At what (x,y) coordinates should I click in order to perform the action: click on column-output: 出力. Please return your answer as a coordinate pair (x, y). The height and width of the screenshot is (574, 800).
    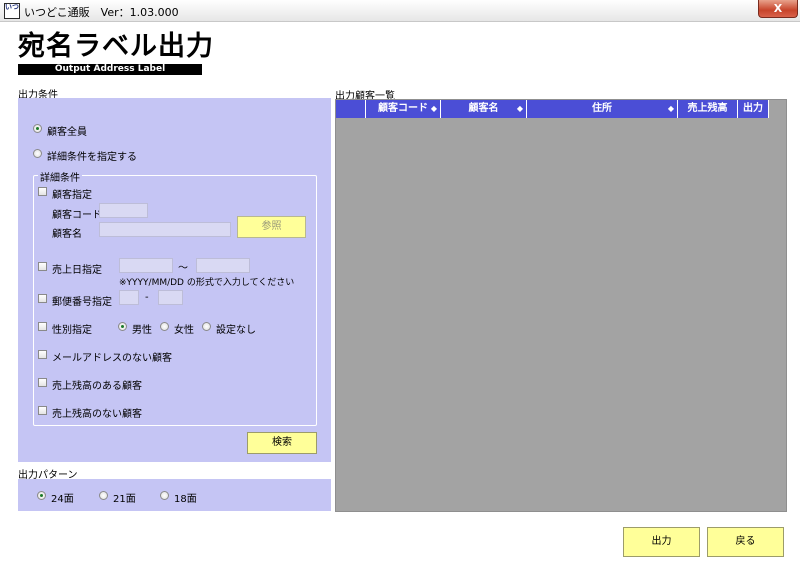
    Looking at the image, I should click on (753, 109).